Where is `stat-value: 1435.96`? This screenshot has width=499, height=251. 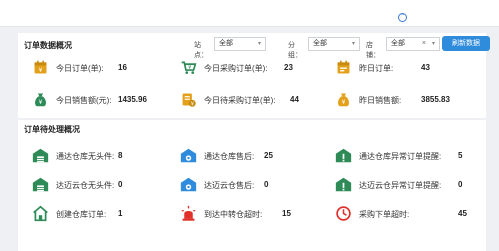
stat-value: 1435.96 is located at coordinates (132, 99).